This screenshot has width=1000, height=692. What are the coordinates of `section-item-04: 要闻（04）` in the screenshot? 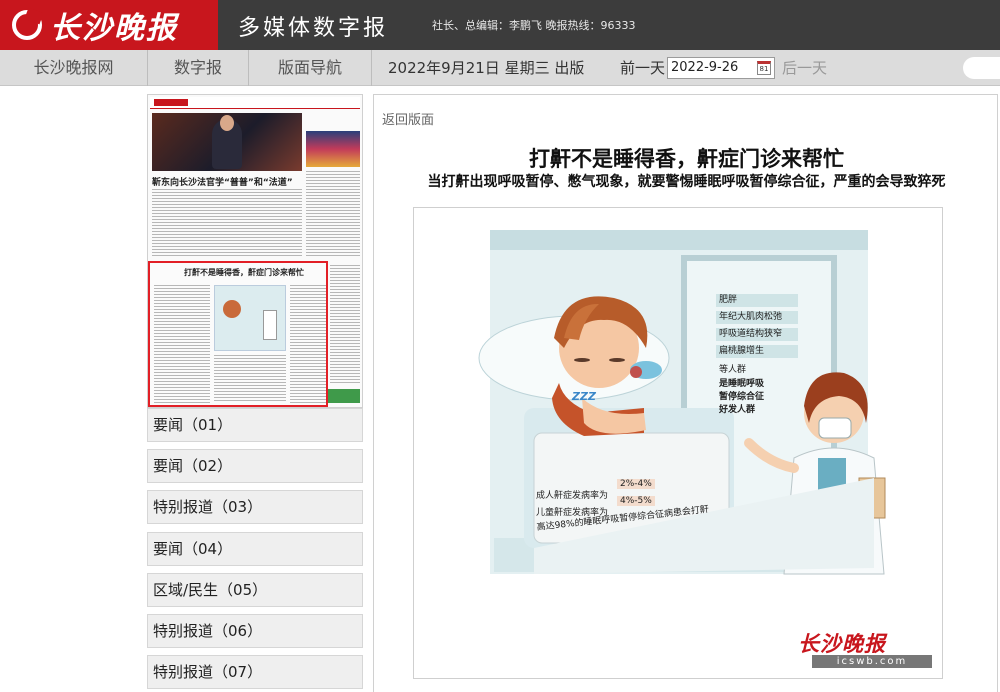 It's located at (255, 549).